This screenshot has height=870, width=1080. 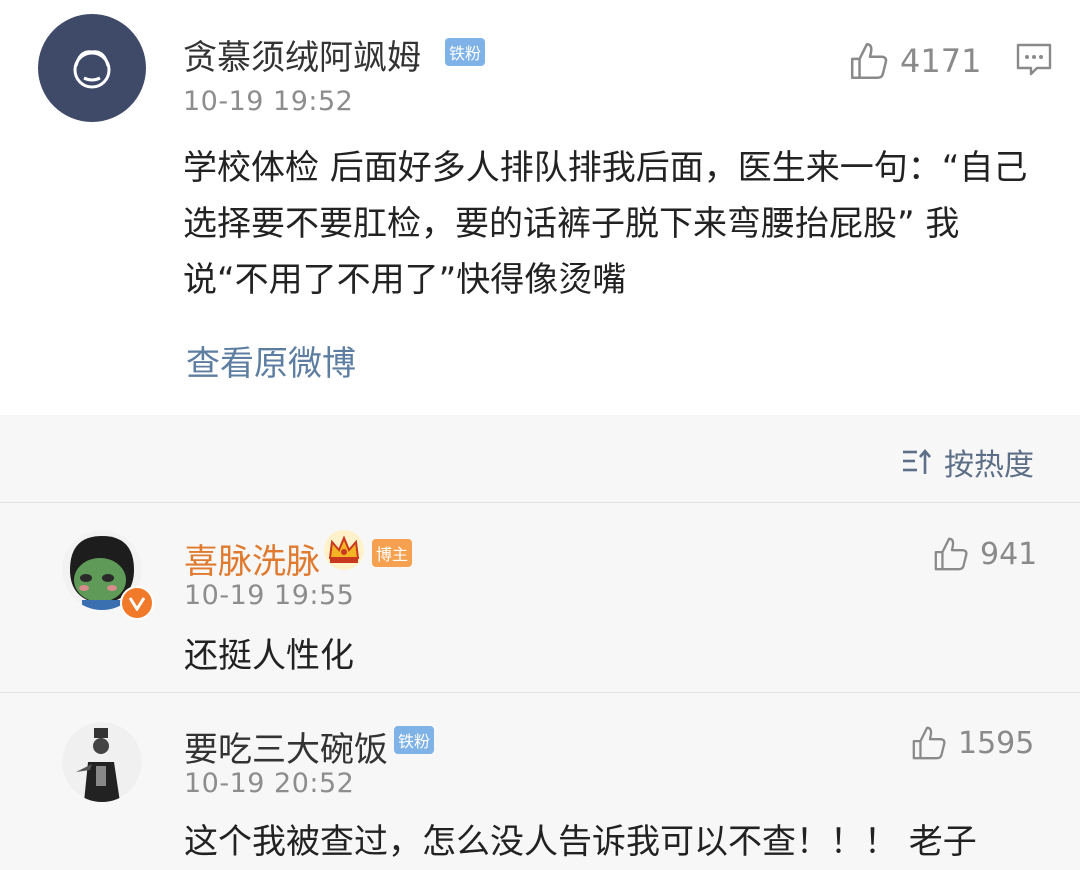 I want to click on comment-like-button: 1595, so click(x=972, y=743).